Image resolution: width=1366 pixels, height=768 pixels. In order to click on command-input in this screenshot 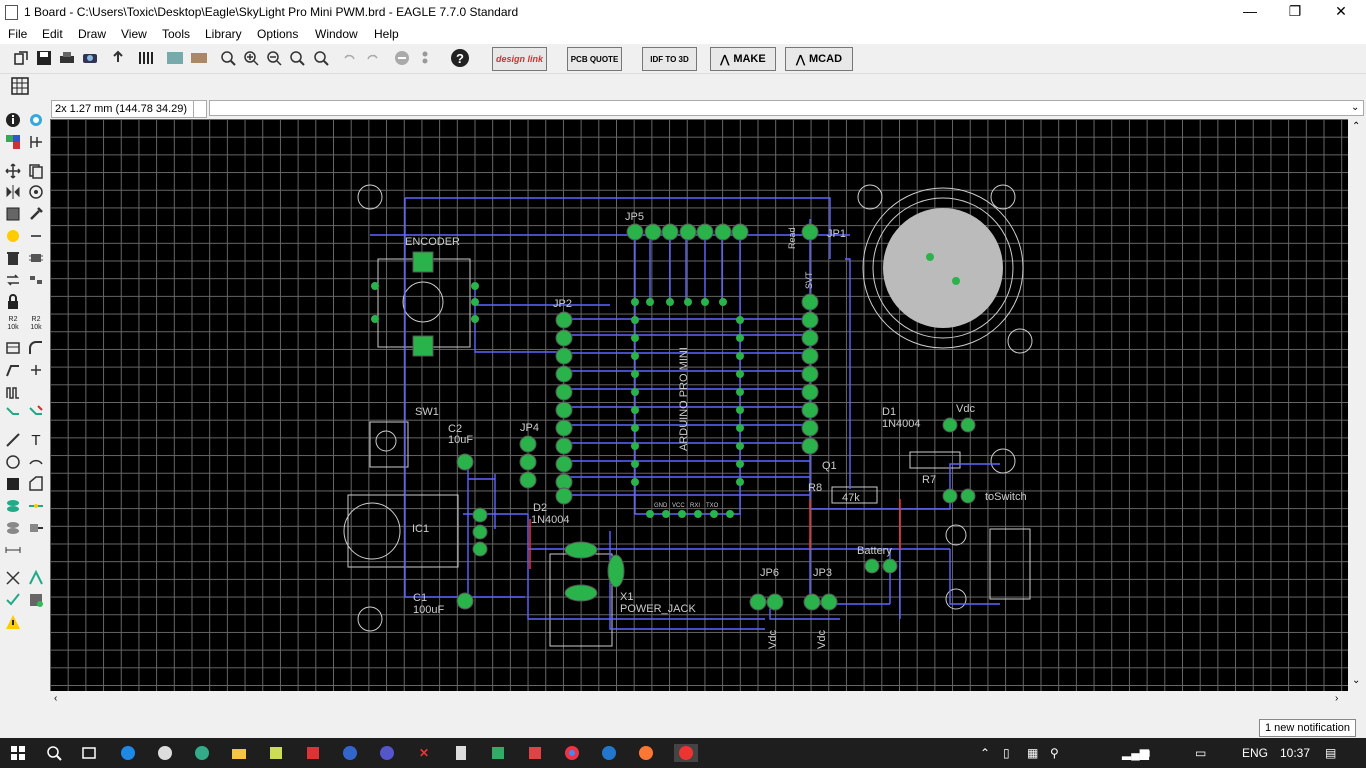, I will do `click(786, 108)`.